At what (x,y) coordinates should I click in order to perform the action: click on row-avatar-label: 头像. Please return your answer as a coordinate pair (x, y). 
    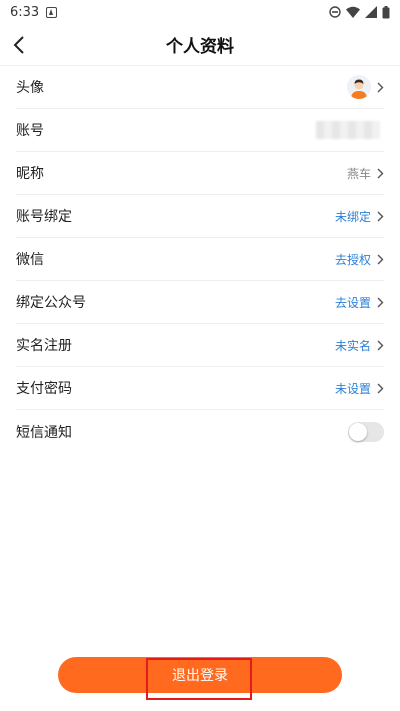
    Looking at the image, I should click on (30, 88).